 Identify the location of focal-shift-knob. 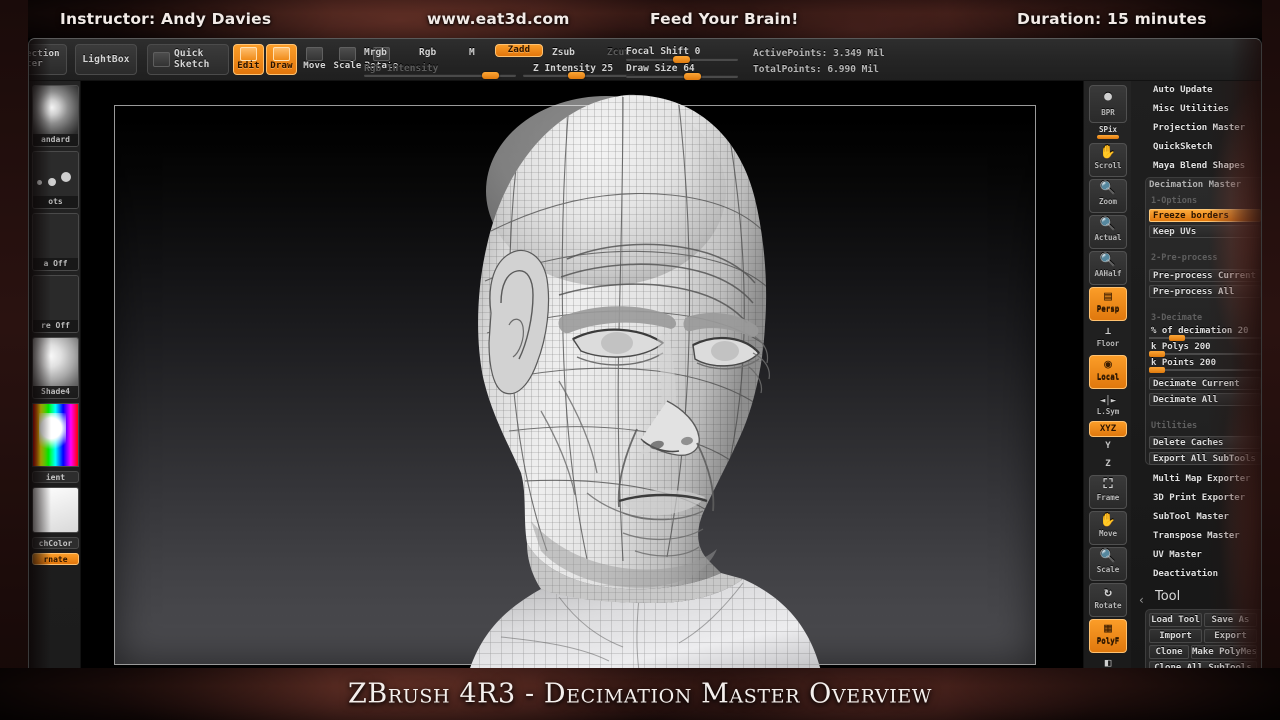
(681, 59).